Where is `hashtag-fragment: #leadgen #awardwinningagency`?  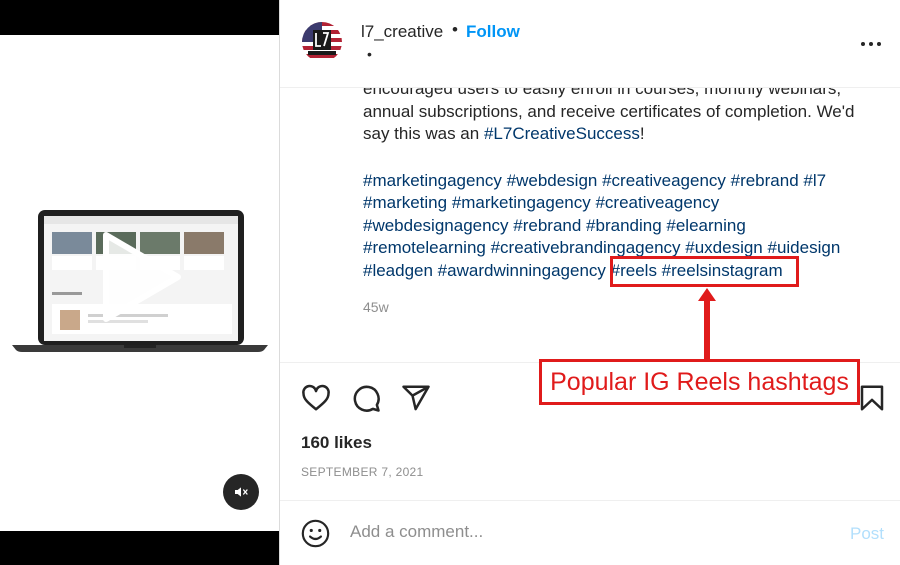 hashtag-fragment: #leadgen #awardwinningagency is located at coordinates (487, 270).